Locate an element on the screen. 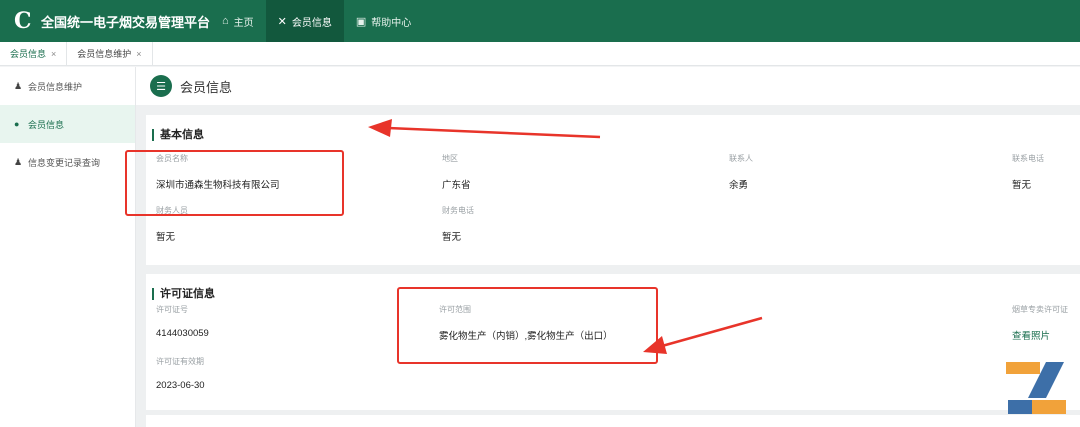 Image resolution: width=1080 pixels, height=427 pixels. field-value: 广东省 is located at coordinates (456, 185).